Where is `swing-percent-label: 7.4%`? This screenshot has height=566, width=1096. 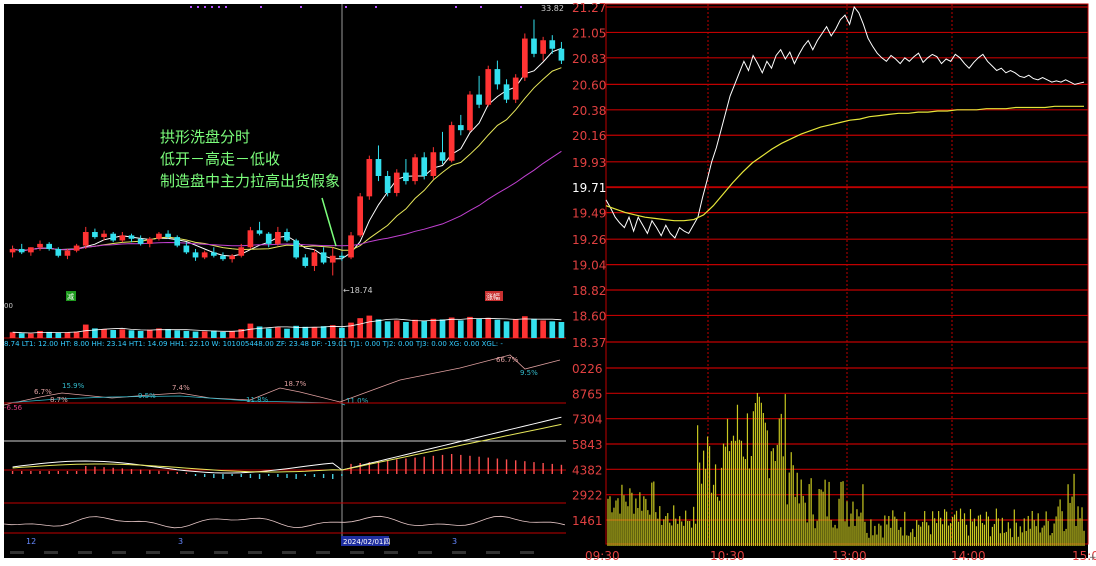 swing-percent-label: 7.4% is located at coordinates (181, 388).